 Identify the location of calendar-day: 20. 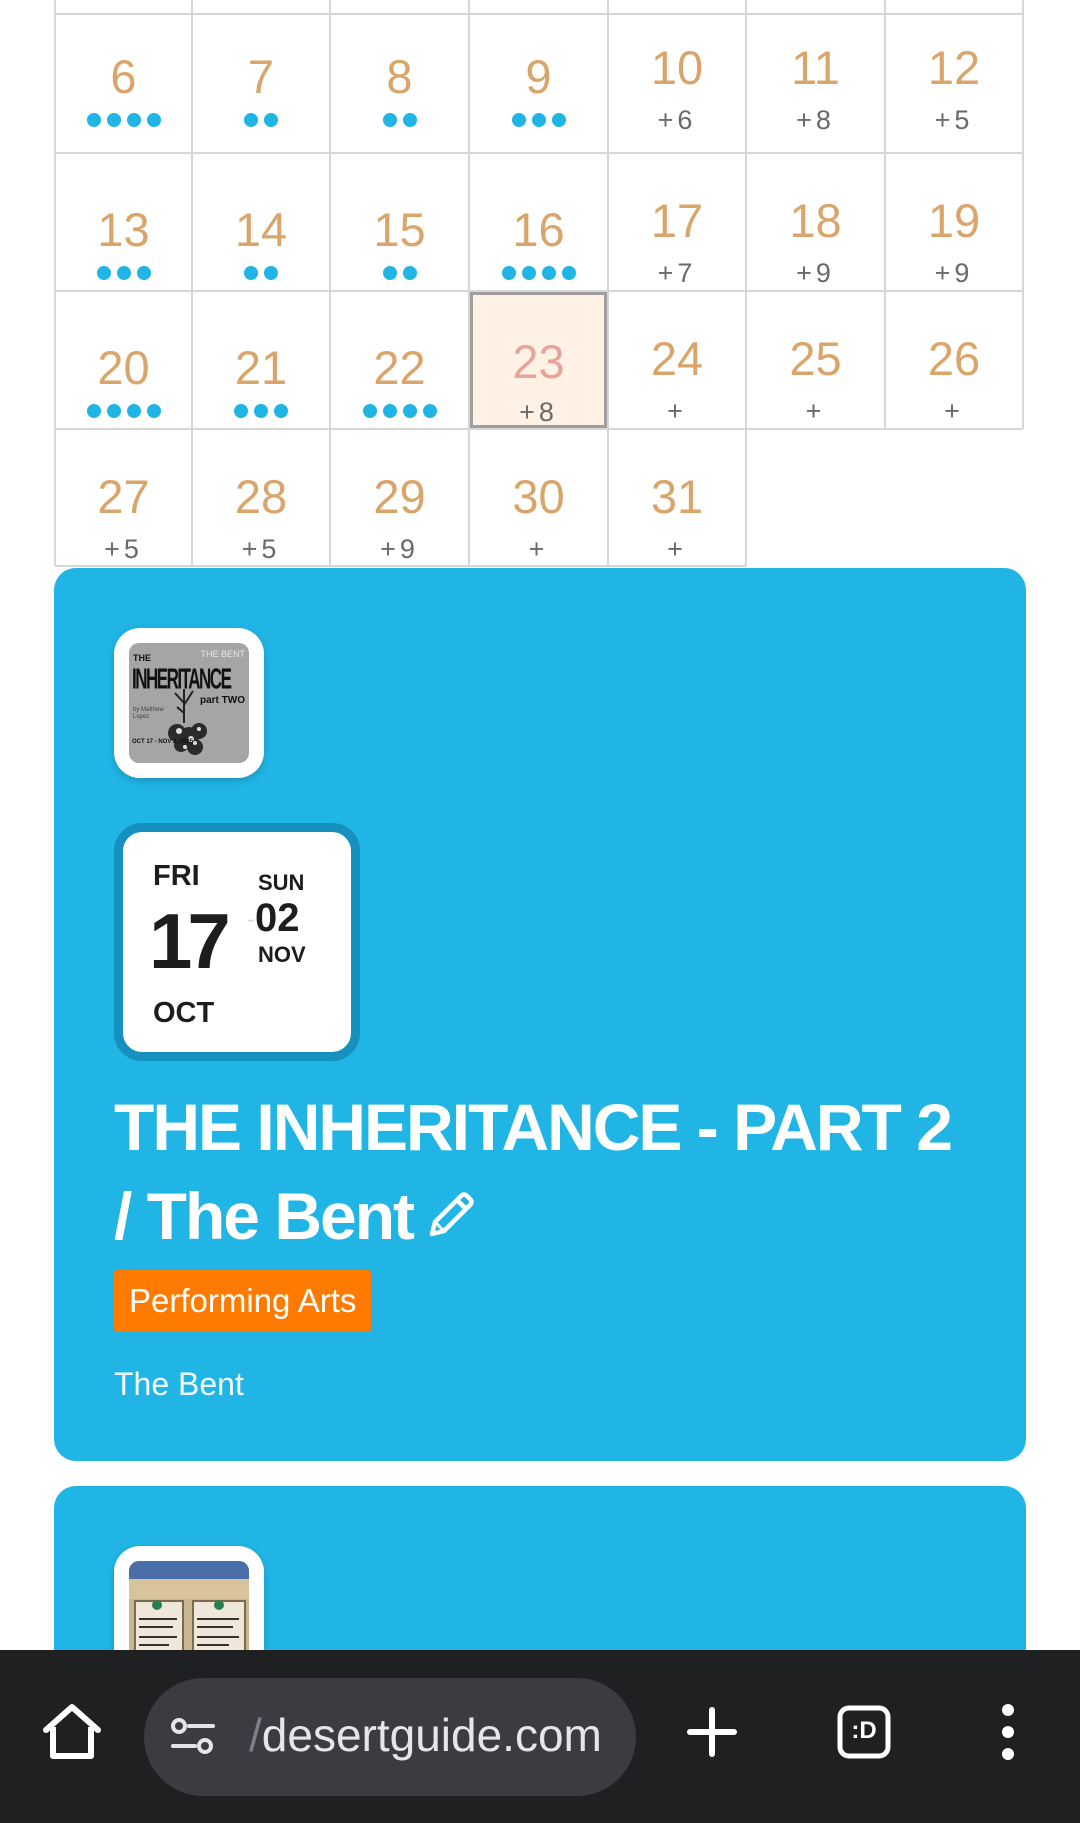
(123, 360).